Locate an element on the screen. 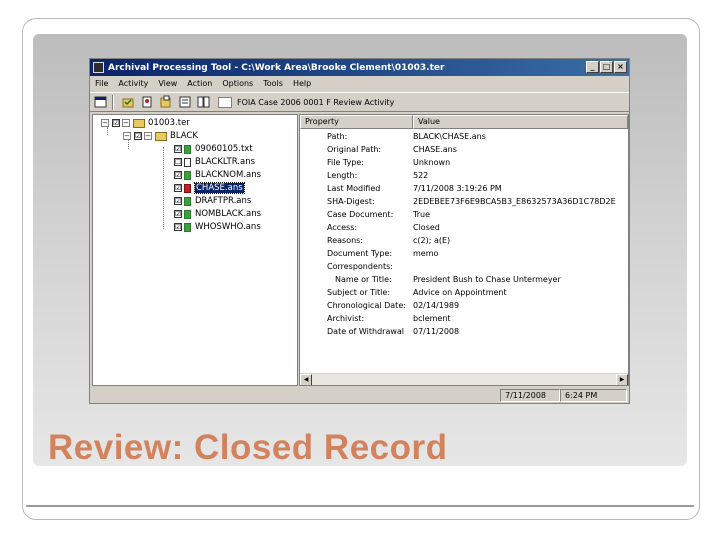 This screenshot has height=540, width=720. property-value: c(2); a(E) is located at coordinates (432, 240).